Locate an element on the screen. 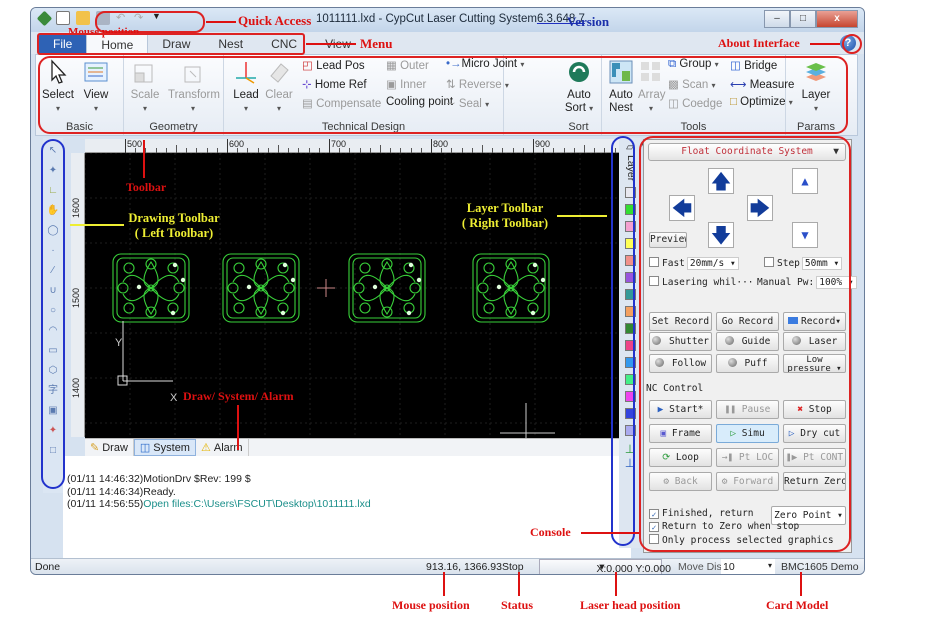 This screenshot has width=938, height=627. card-model: BMC1605 Demo is located at coordinates (820, 567).